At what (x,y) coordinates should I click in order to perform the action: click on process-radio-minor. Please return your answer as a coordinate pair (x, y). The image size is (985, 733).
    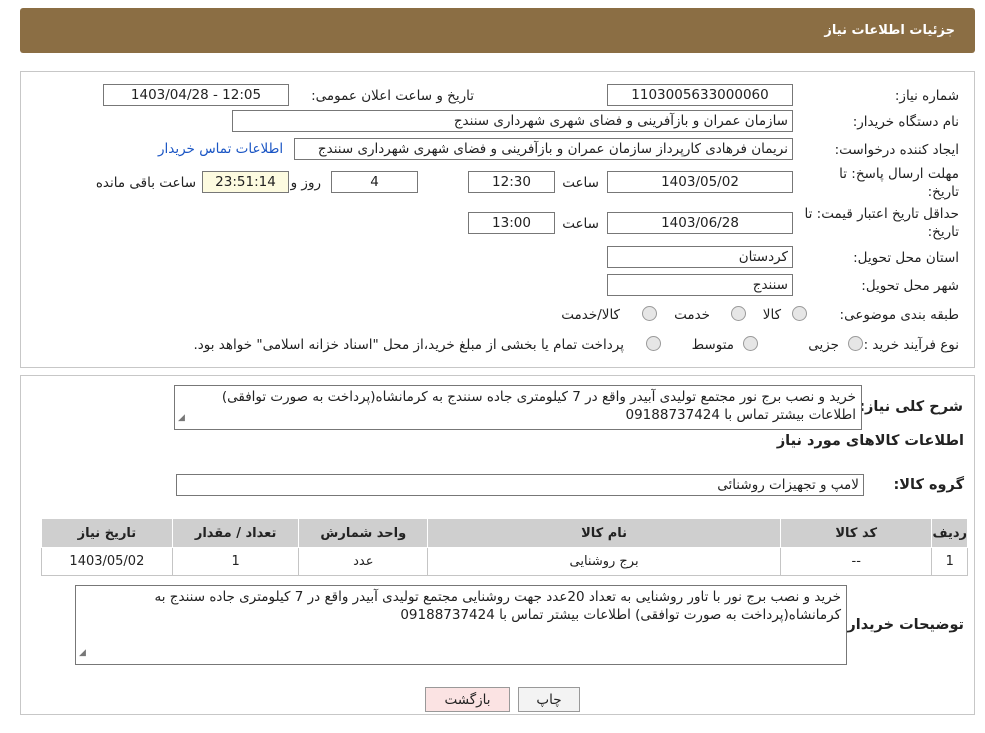
    Looking at the image, I should click on (855, 343).